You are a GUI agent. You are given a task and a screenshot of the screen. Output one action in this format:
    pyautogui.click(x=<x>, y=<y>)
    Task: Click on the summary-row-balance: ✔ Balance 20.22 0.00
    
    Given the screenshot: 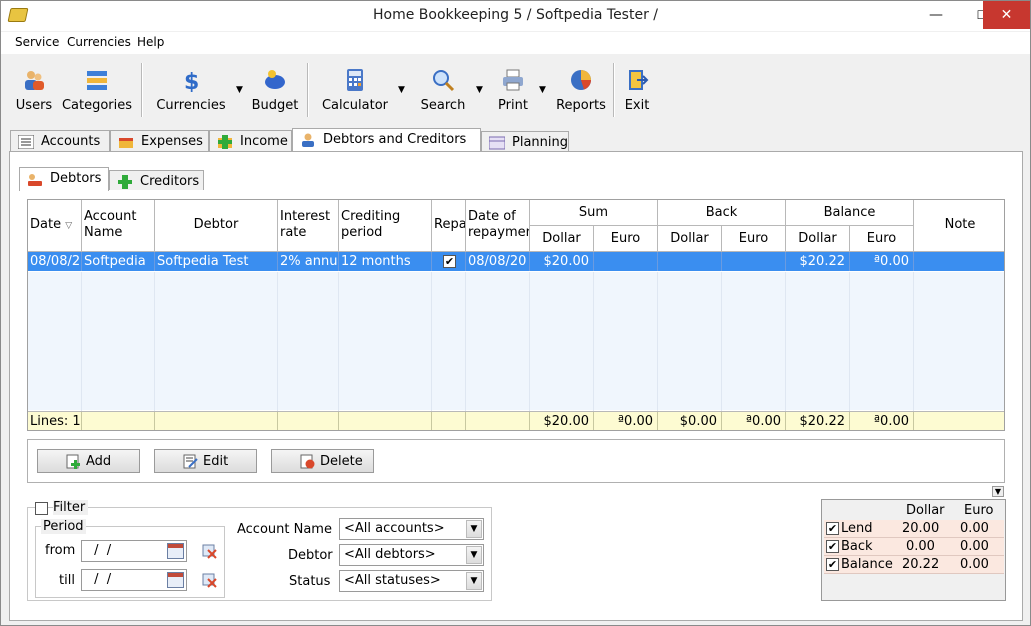 What is the action you would take?
    pyautogui.click(x=914, y=565)
    